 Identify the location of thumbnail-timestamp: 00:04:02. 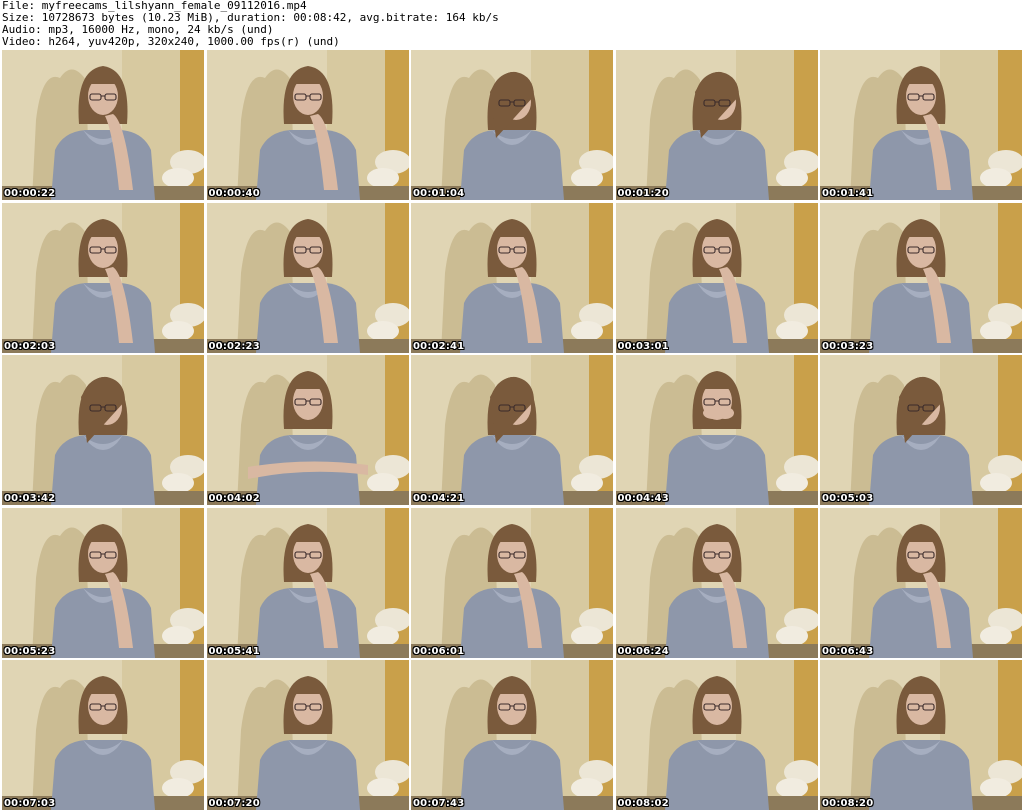
(234, 498).